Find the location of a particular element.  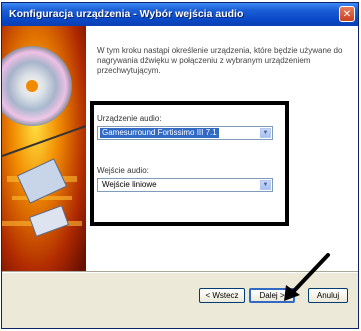

audio-device-label: Urządzenie audio: is located at coordinates (129, 118).